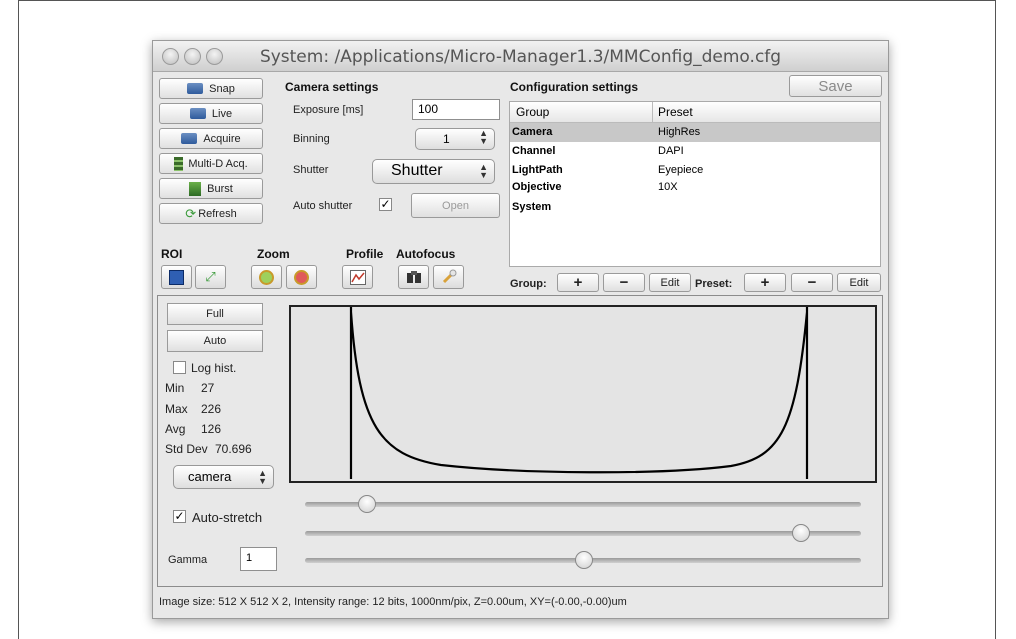  I want to click on histogram-curve, so click(579, 393).